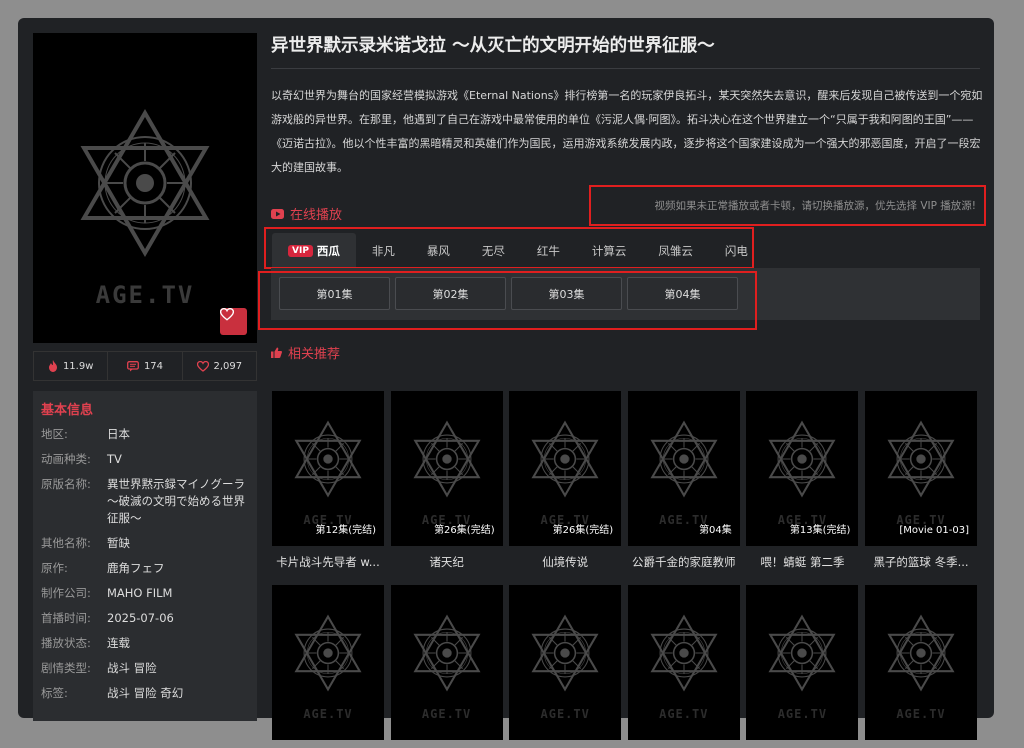  I want to click on info-value: 战斗 冒险 奇幻, so click(145, 693).